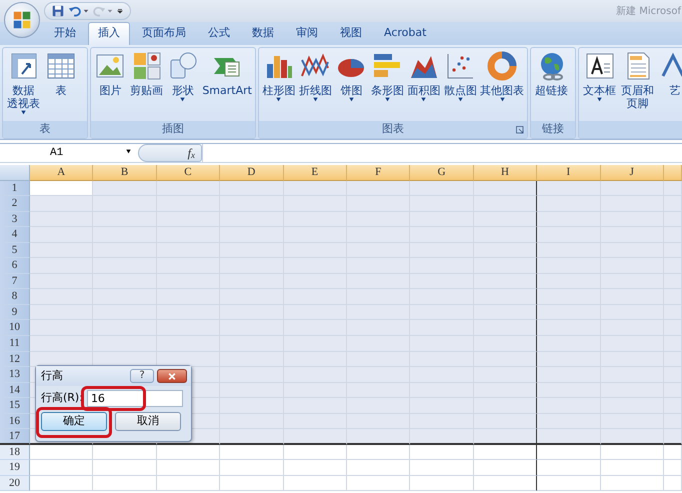  Describe the element at coordinates (648, 11) in the screenshot. I see `window-title: 新建 Microsof` at that location.